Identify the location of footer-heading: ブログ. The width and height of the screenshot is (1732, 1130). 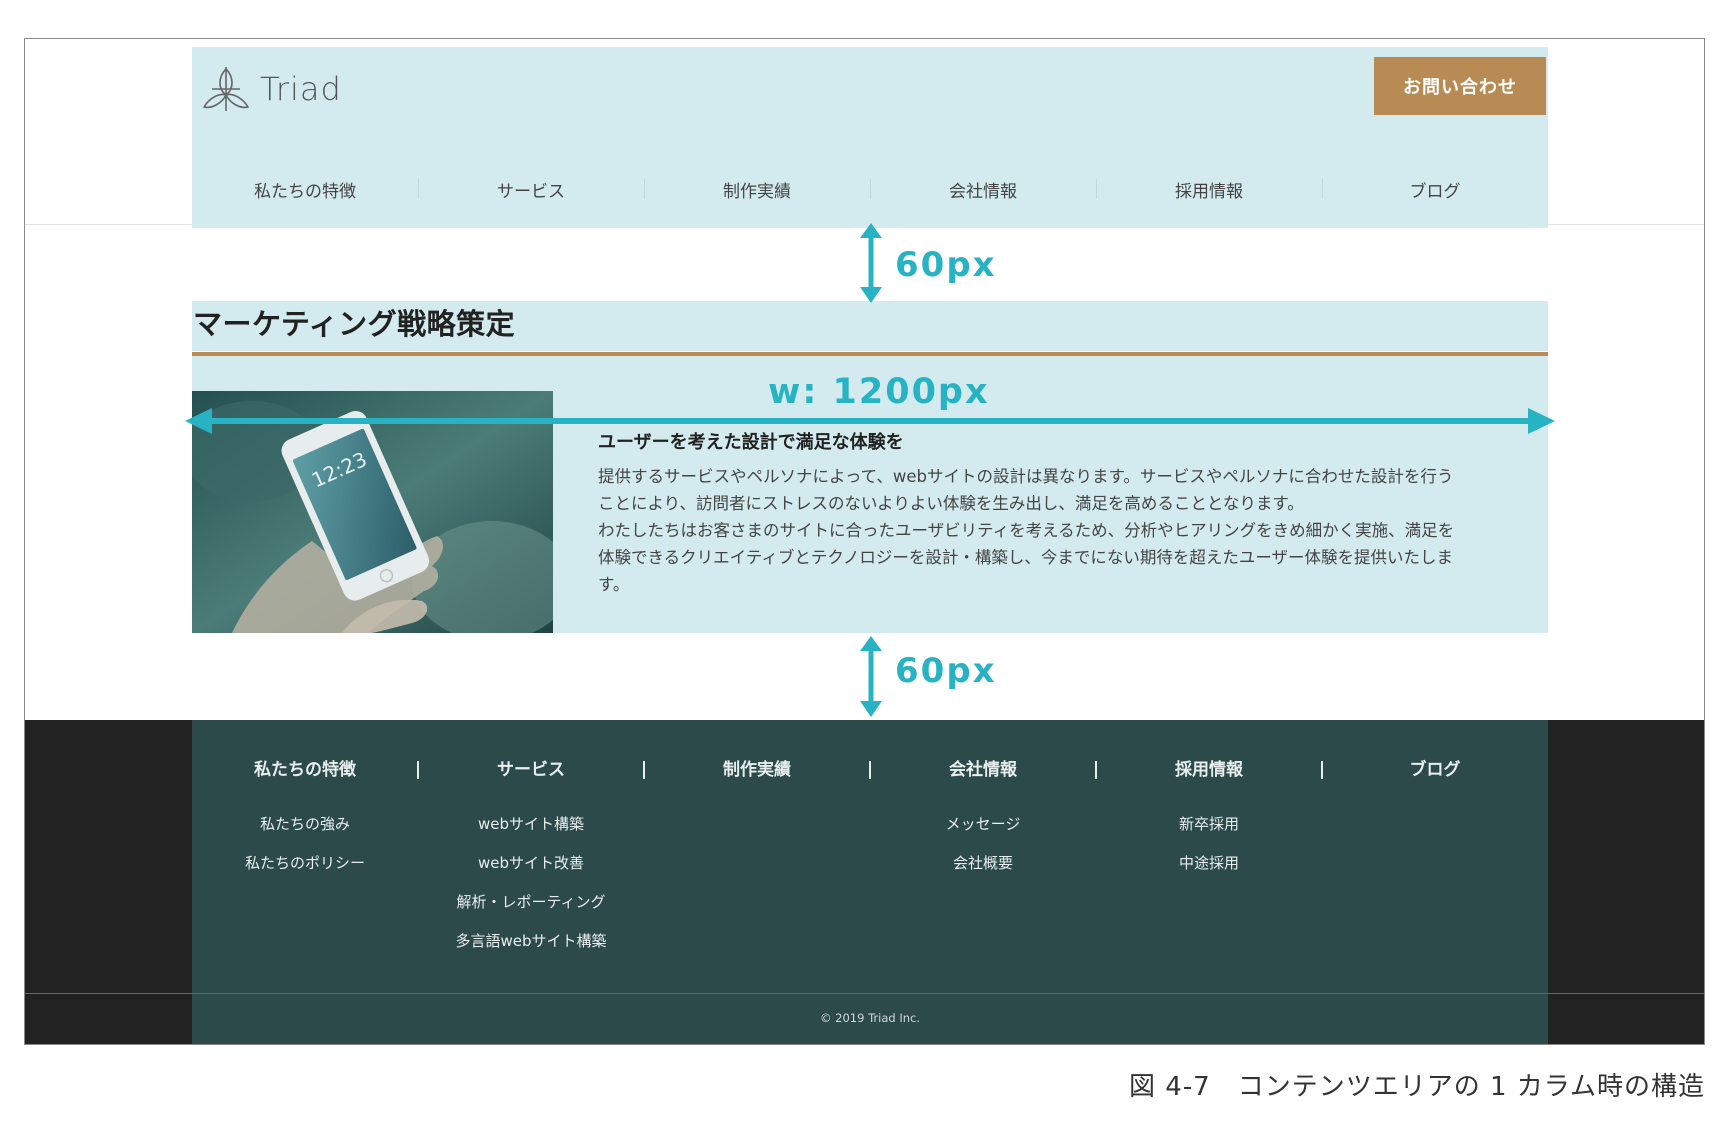
(1435, 770).